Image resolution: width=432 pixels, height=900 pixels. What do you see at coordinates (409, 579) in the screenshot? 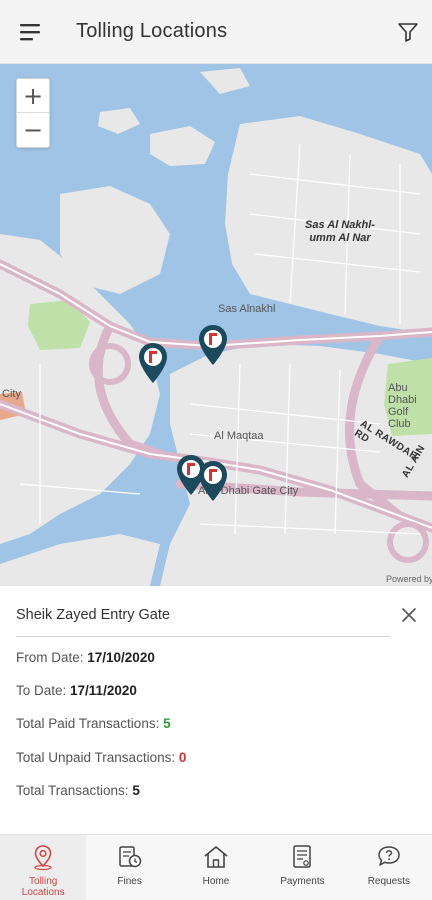
I see `svg-text: Powered by Esri` at bounding box center [409, 579].